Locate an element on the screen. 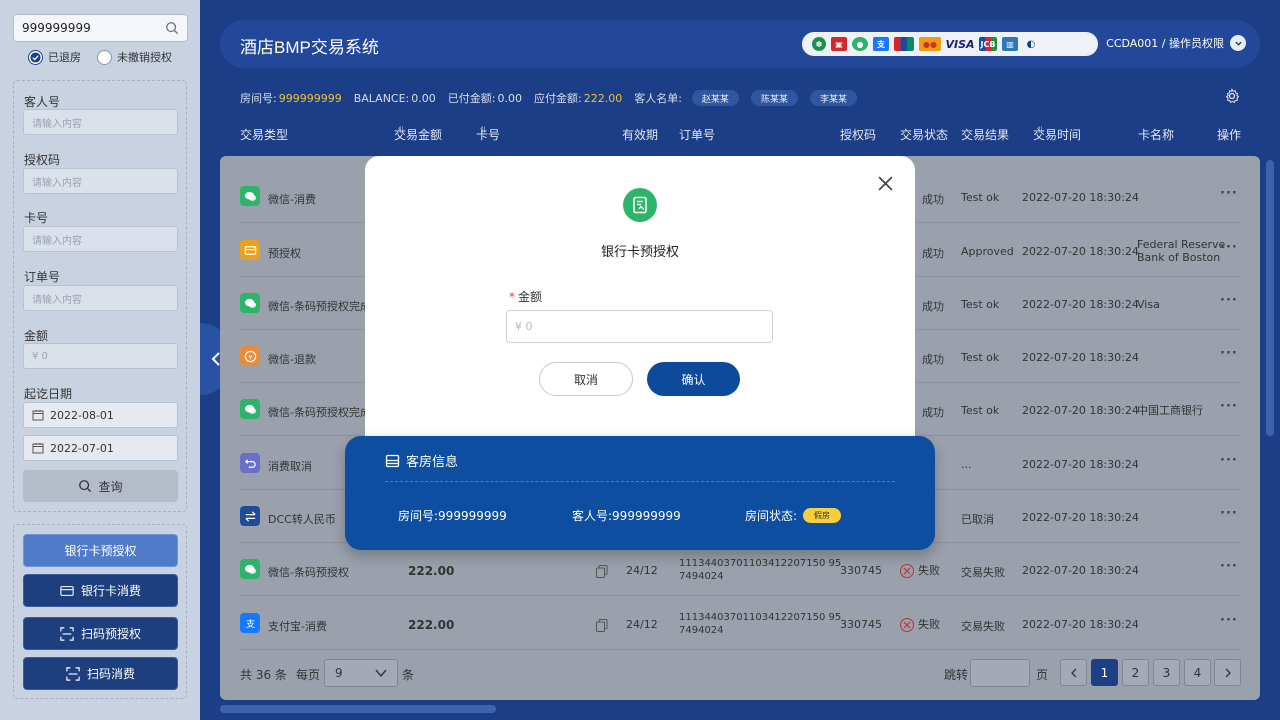  row-result: 交易失败 is located at coordinates (983, 626).